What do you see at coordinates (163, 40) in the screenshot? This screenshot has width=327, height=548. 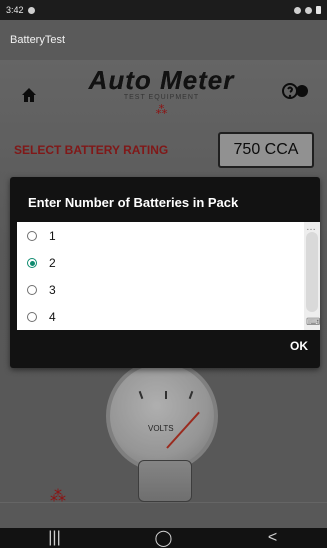 I see `app-bar: BatteryTest` at bounding box center [163, 40].